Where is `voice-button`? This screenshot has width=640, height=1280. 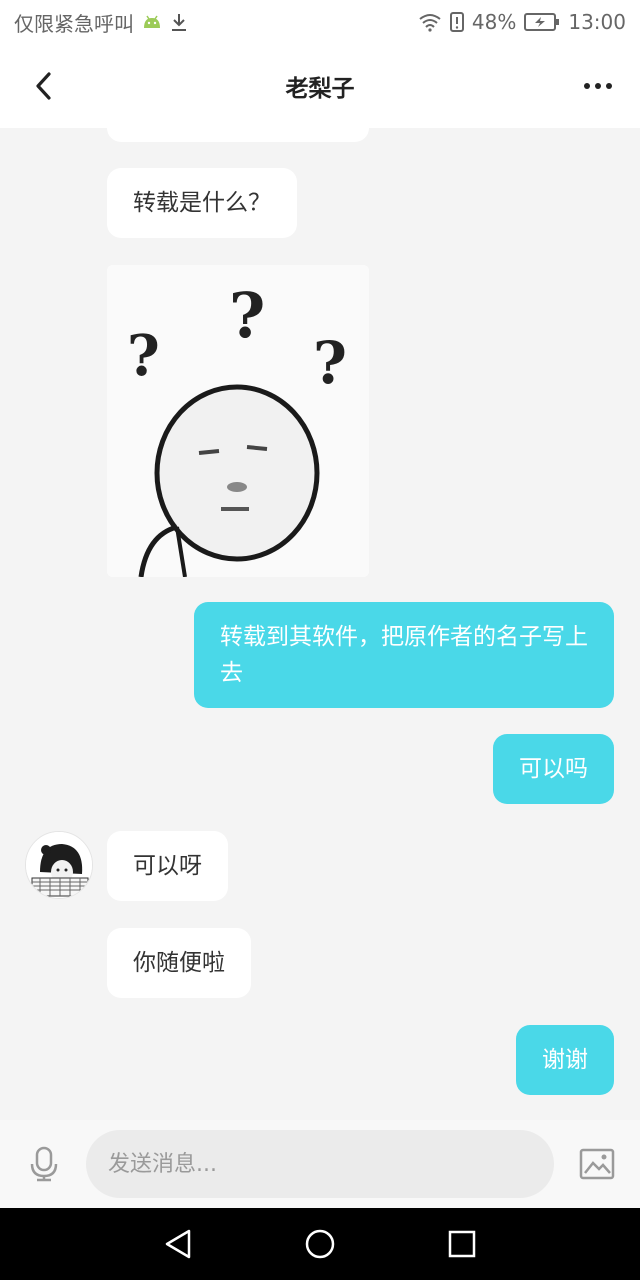 voice-button is located at coordinates (44, 1164).